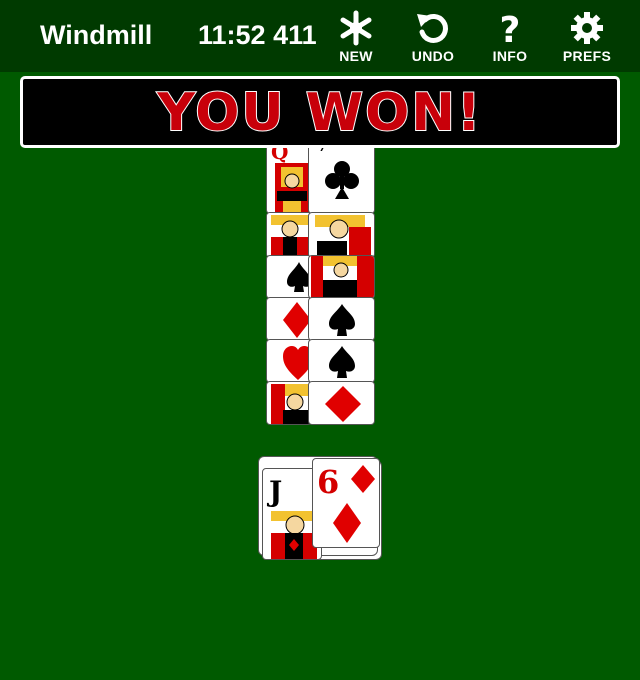 This screenshot has height=680, width=640. Describe the element at coordinates (328, 482) in the screenshot. I see `card-rank: 6` at that location.